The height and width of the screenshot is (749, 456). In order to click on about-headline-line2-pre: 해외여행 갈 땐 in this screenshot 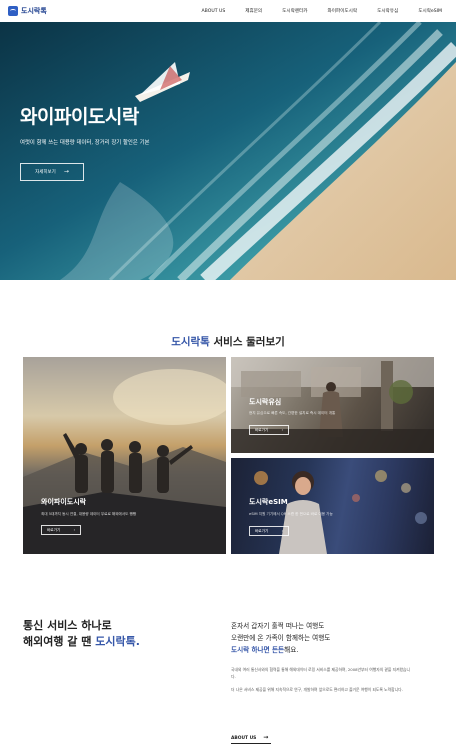, I will do `click(59, 641)`.